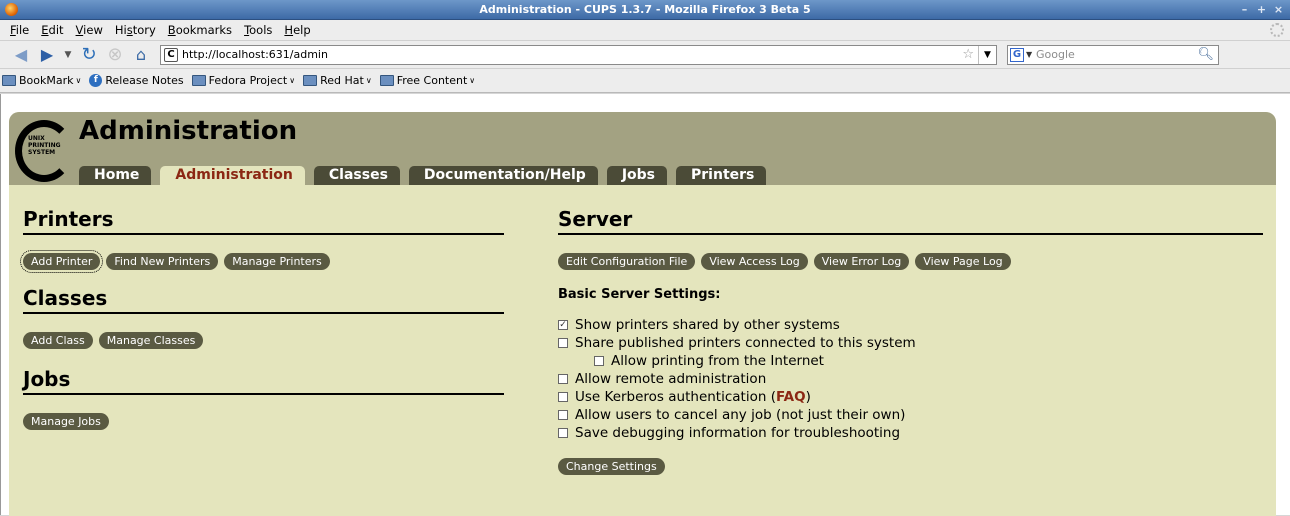 The width and height of the screenshot is (1290, 516). Describe the element at coordinates (1277, 30) in the screenshot. I see `throbber-icon` at that location.